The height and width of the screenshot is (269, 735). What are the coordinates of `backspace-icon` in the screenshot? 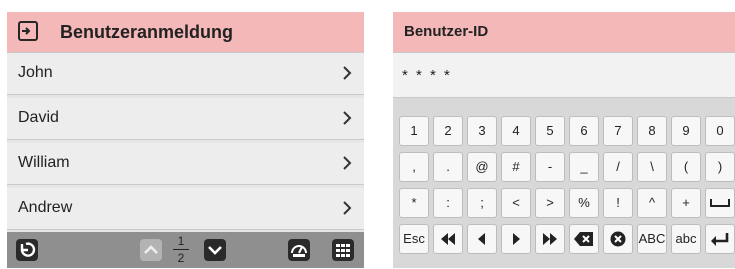 It's located at (583, 239).